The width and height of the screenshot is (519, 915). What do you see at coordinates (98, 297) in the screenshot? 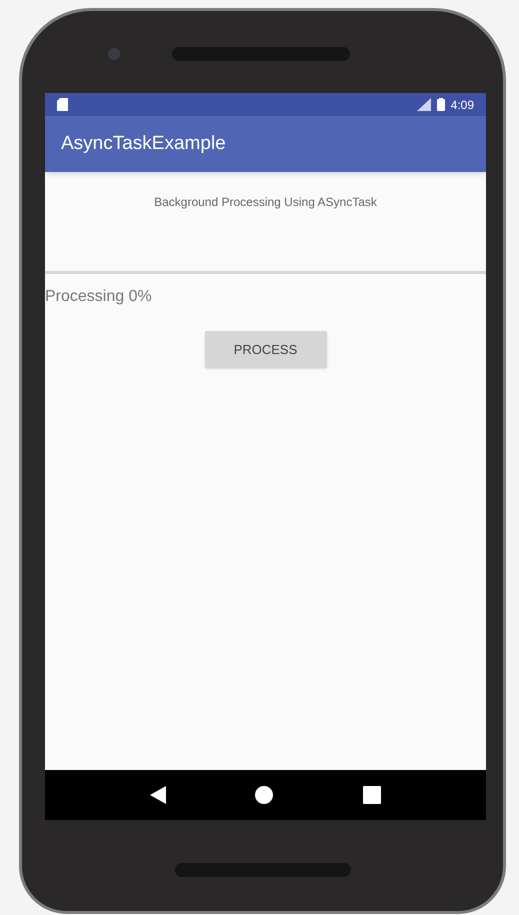
I see `progress-label: Processing 0%` at bounding box center [98, 297].